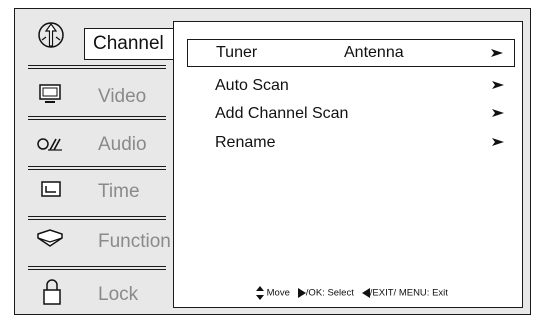 The image size is (543, 323). I want to click on menu-item-add-channel-scan: Add Channel Scan, so click(351, 114).